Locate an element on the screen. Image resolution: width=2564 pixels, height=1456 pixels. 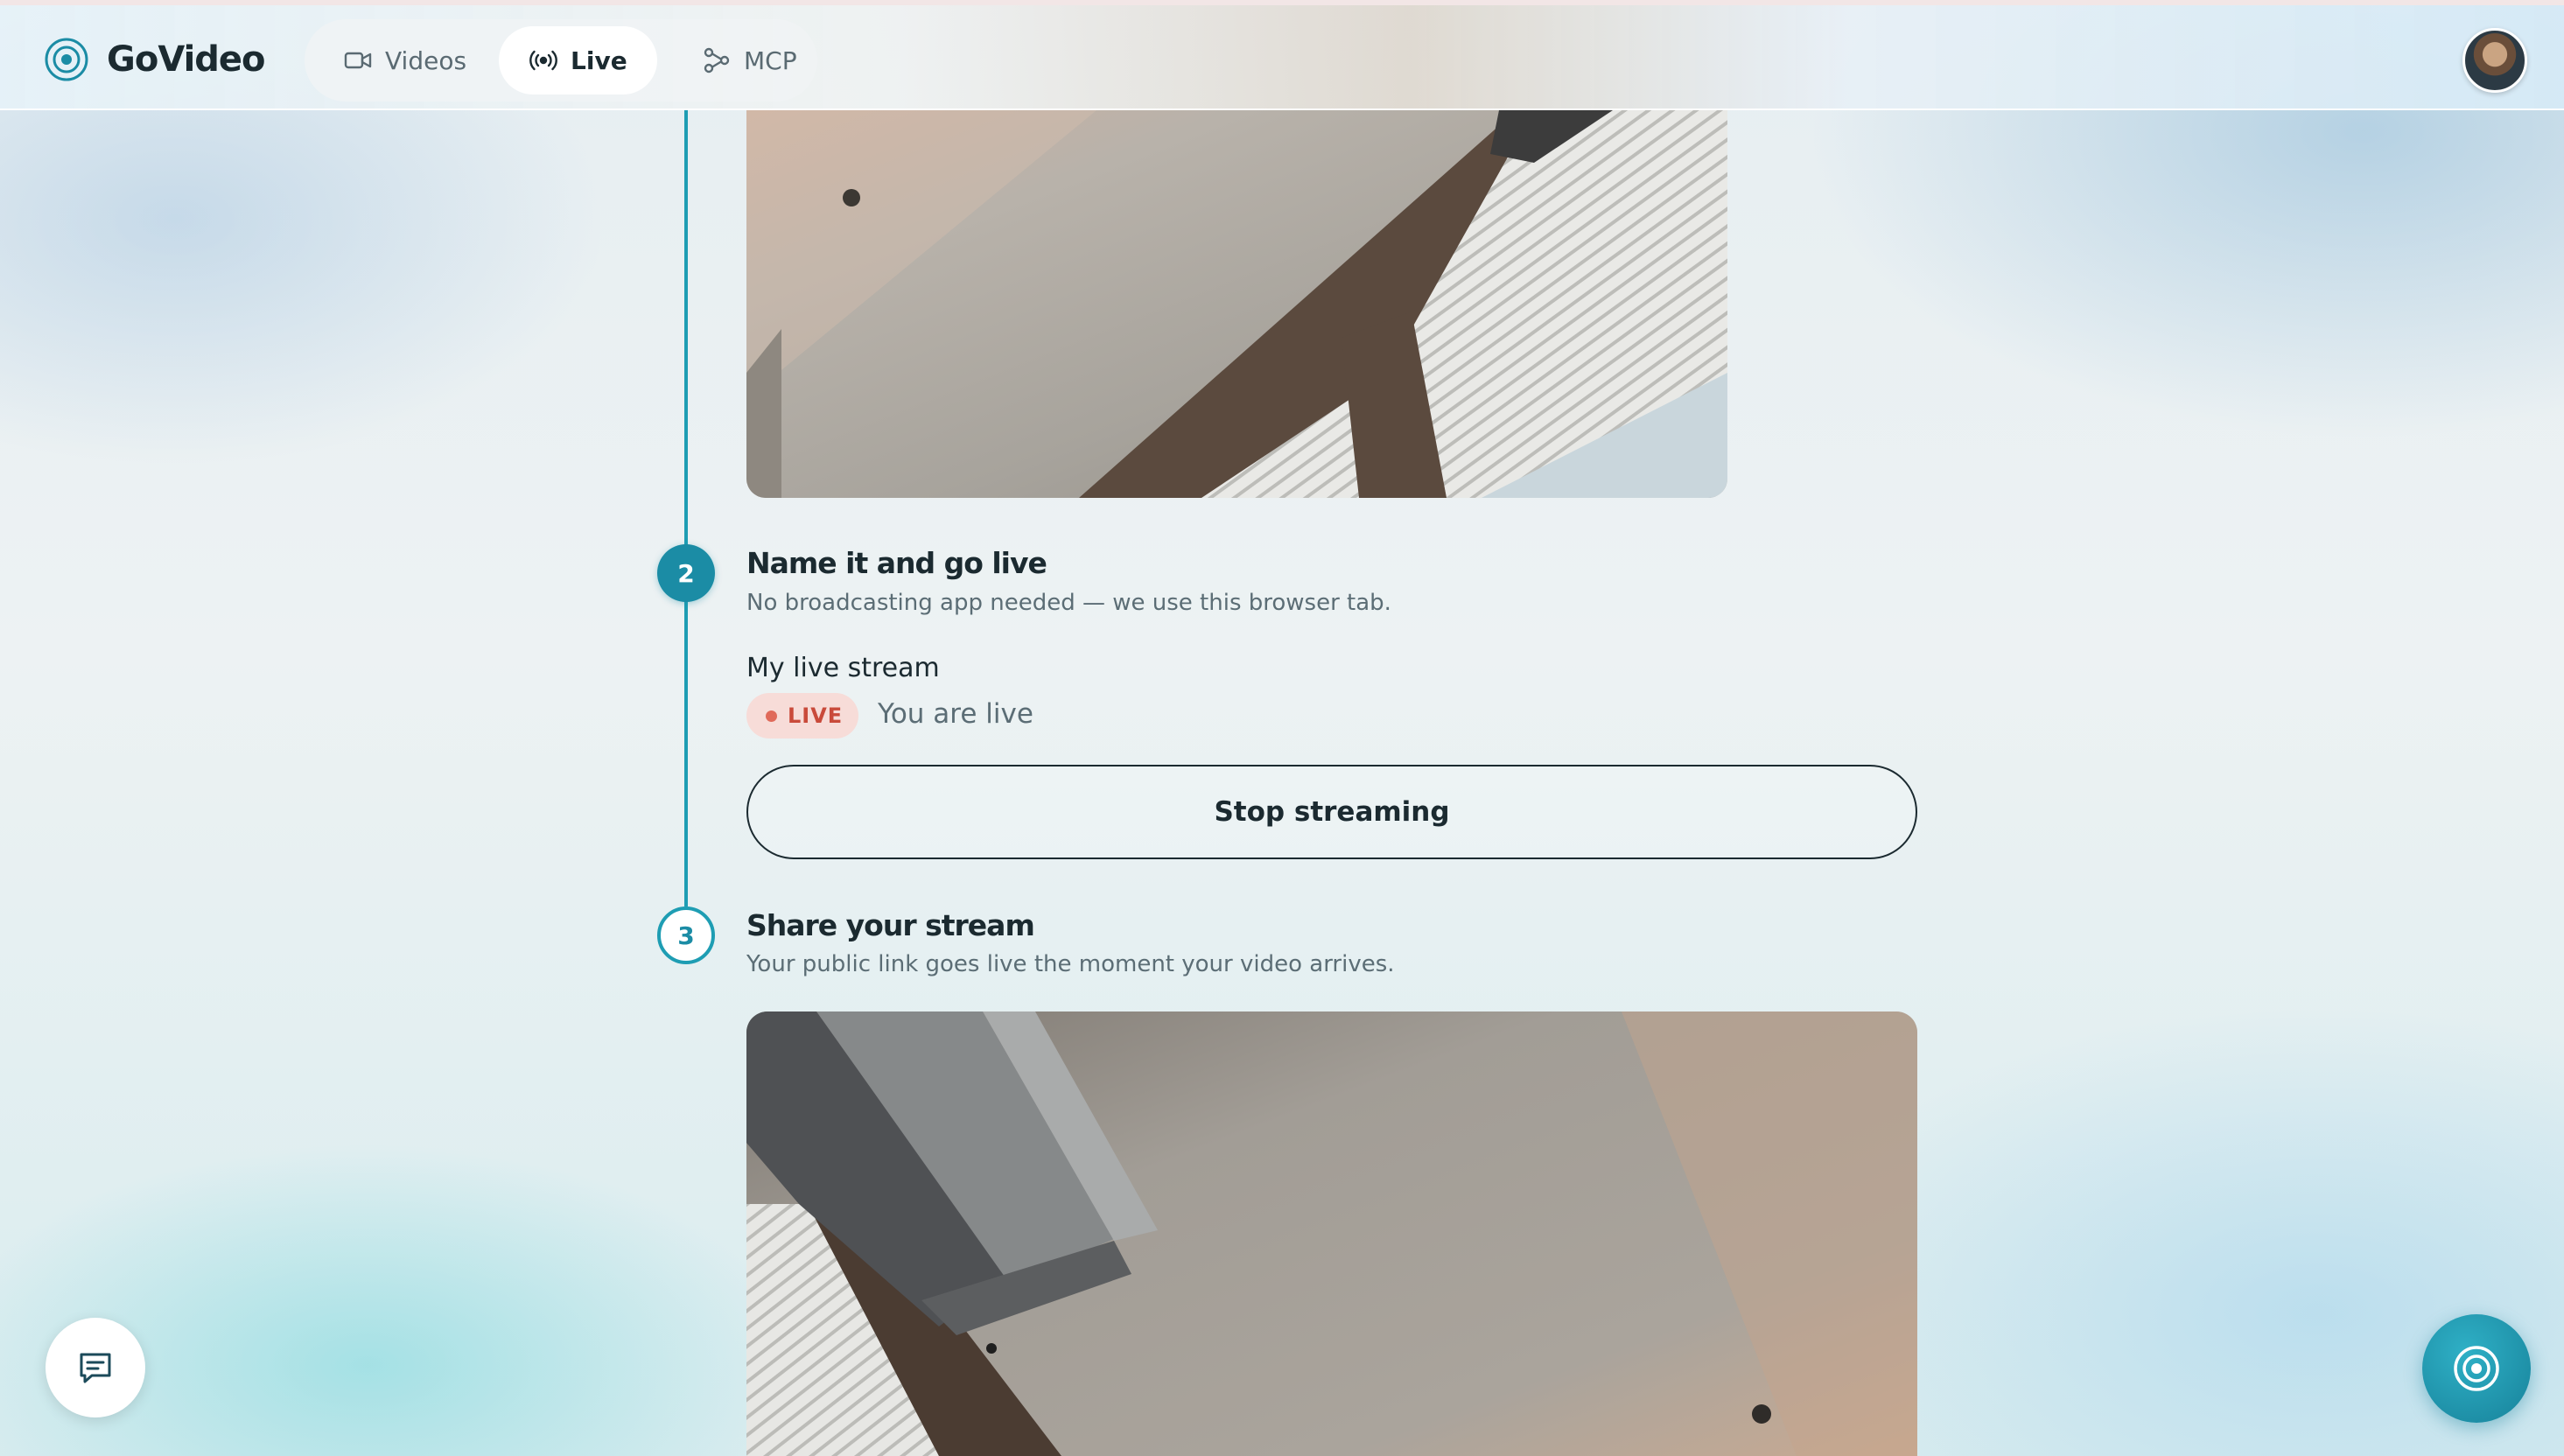
main-nav: Videos Live MCP is located at coordinates (561, 60).